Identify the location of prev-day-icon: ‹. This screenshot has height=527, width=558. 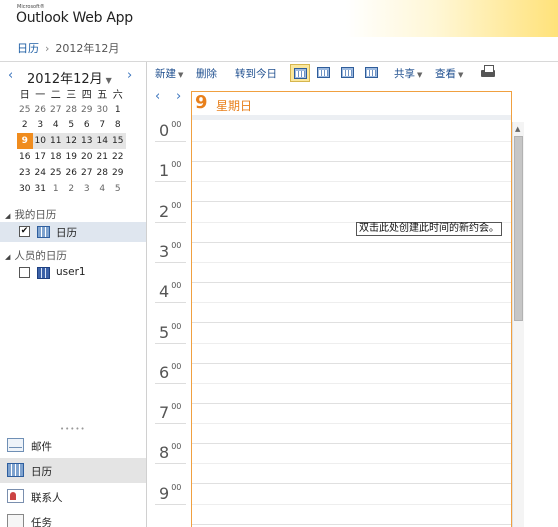
(157, 96).